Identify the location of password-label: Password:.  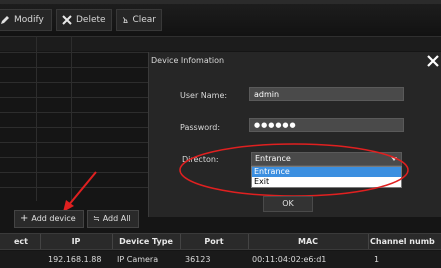
(200, 127).